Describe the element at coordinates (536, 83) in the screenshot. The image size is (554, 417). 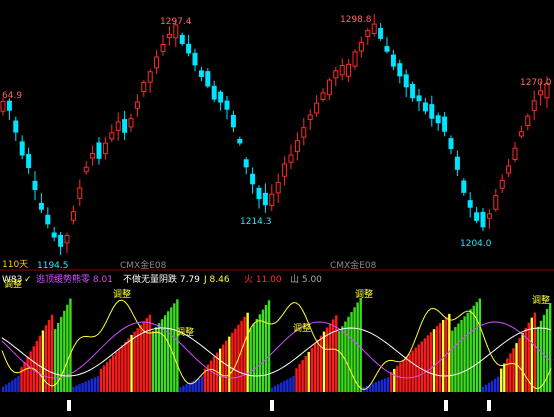
I see `label-right: 1270.0` at that location.